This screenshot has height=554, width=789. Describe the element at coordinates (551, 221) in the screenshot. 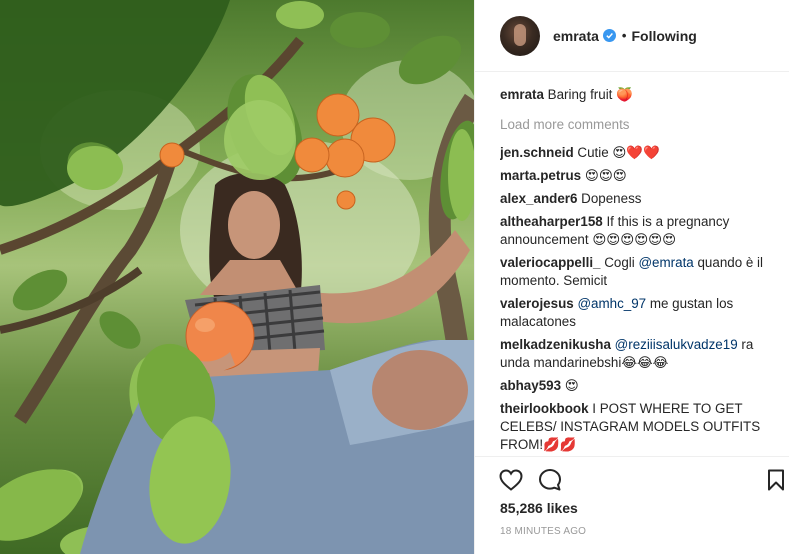

I see `comment-username: altheaharper158` at that location.